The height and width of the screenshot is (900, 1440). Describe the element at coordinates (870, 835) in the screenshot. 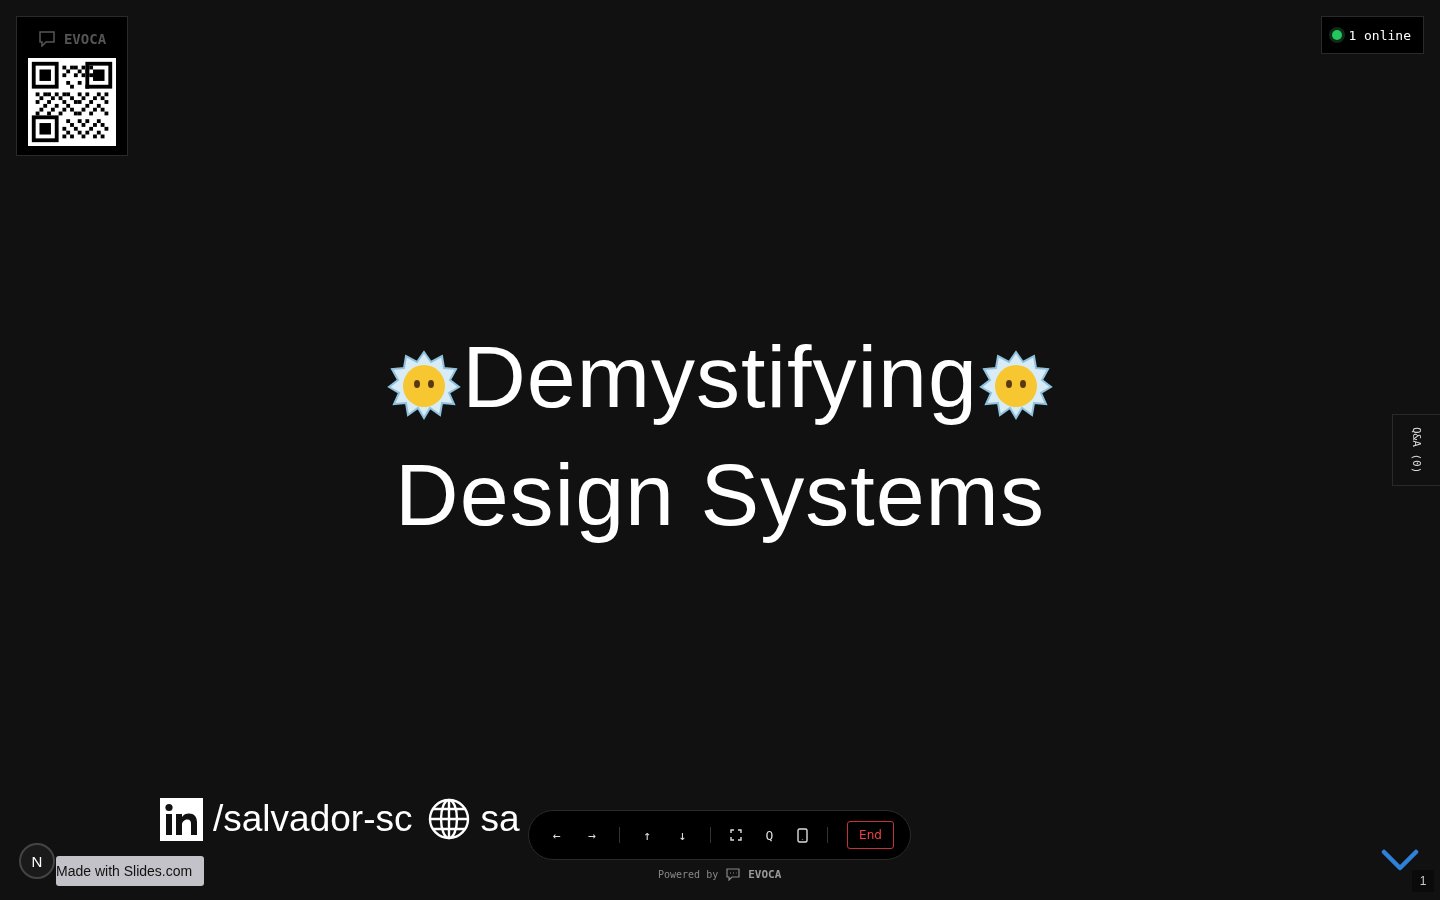

I see `end-button: End` at that location.